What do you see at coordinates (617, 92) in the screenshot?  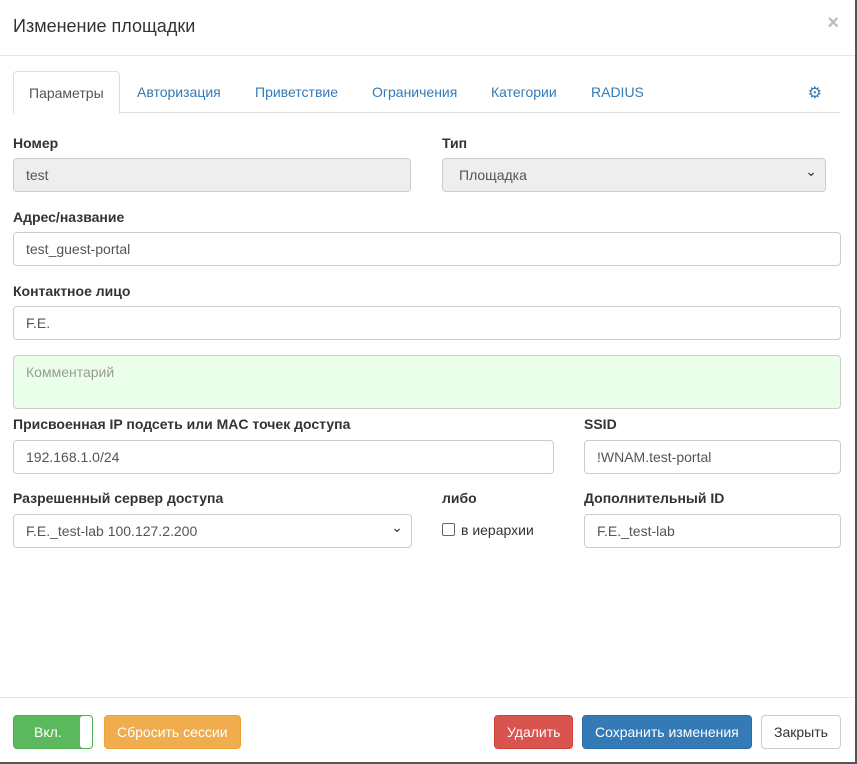 I see `tab-radius: RADIUS` at bounding box center [617, 92].